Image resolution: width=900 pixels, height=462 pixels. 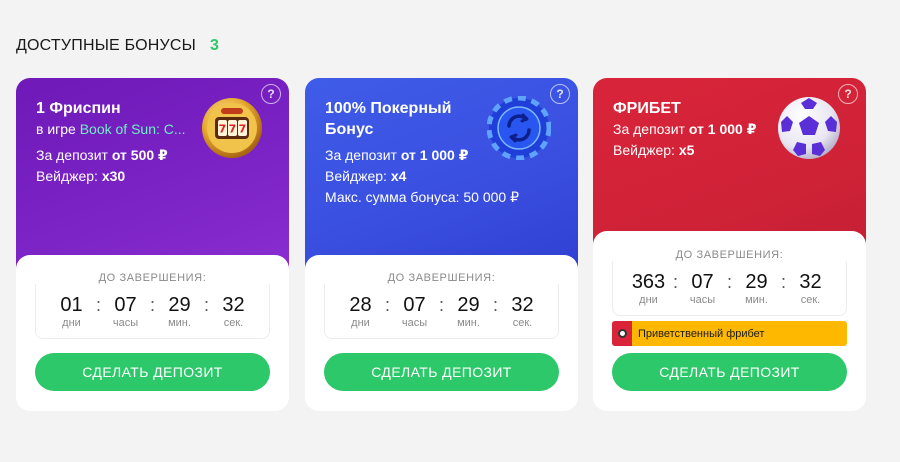 I want to click on wager-line: Вейджер: x4, so click(x=451, y=176).